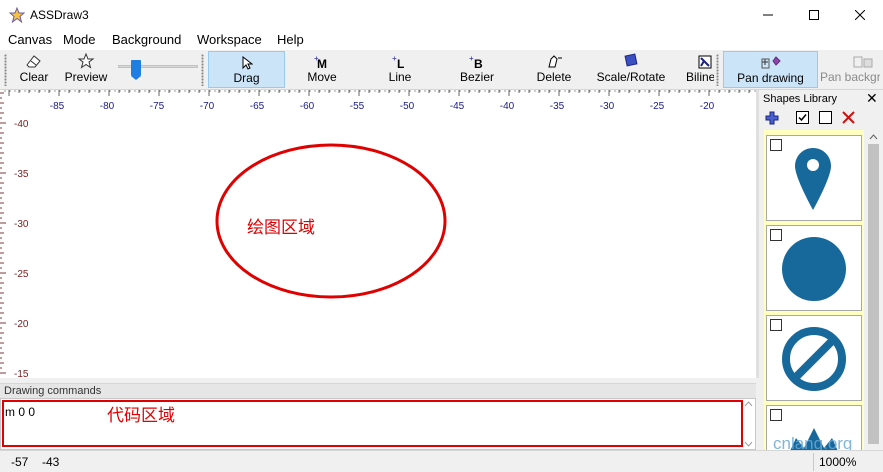  What do you see at coordinates (290, 39) in the screenshot?
I see `menu-help: Help` at bounding box center [290, 39].